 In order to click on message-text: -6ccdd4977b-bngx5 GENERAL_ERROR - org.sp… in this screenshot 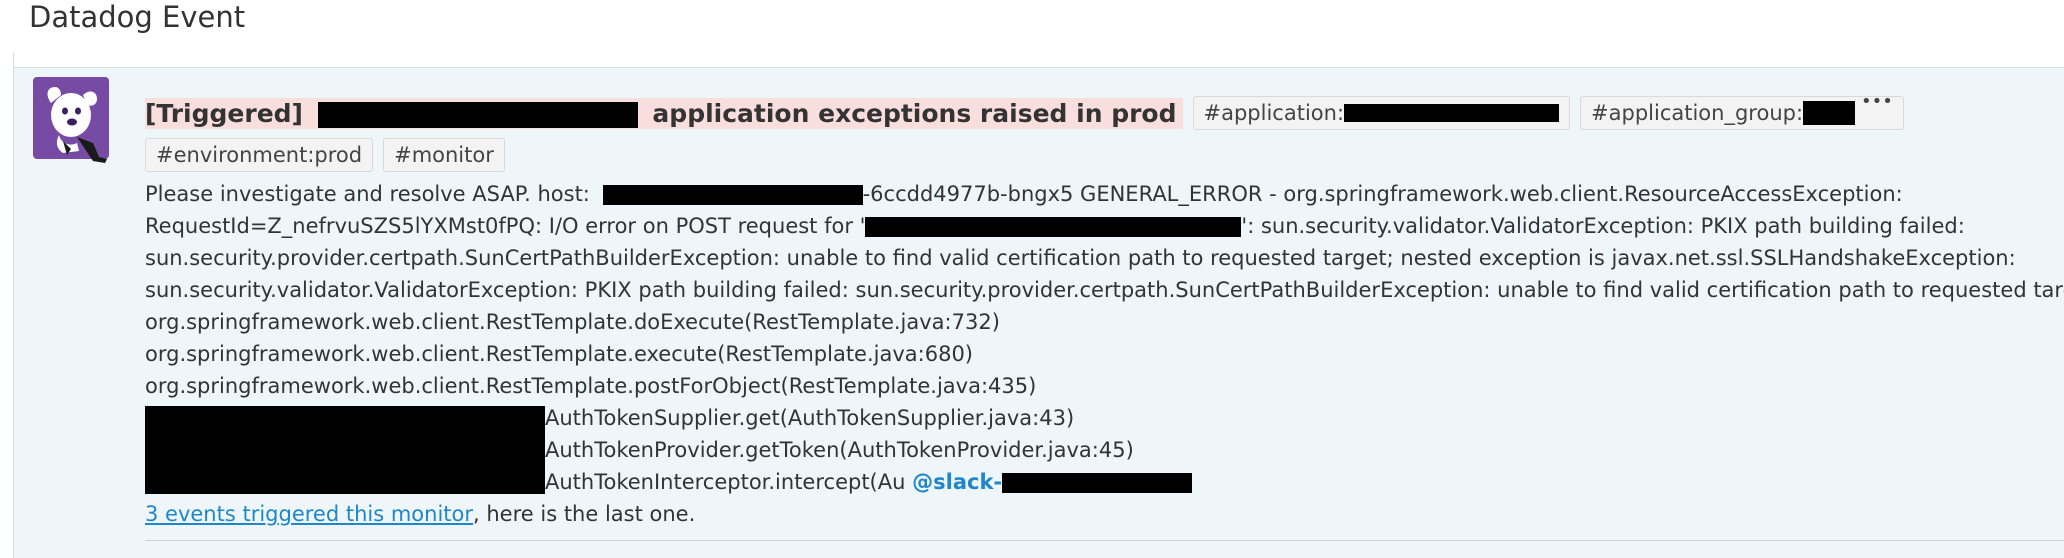, I will do `click(1382, 194)`.